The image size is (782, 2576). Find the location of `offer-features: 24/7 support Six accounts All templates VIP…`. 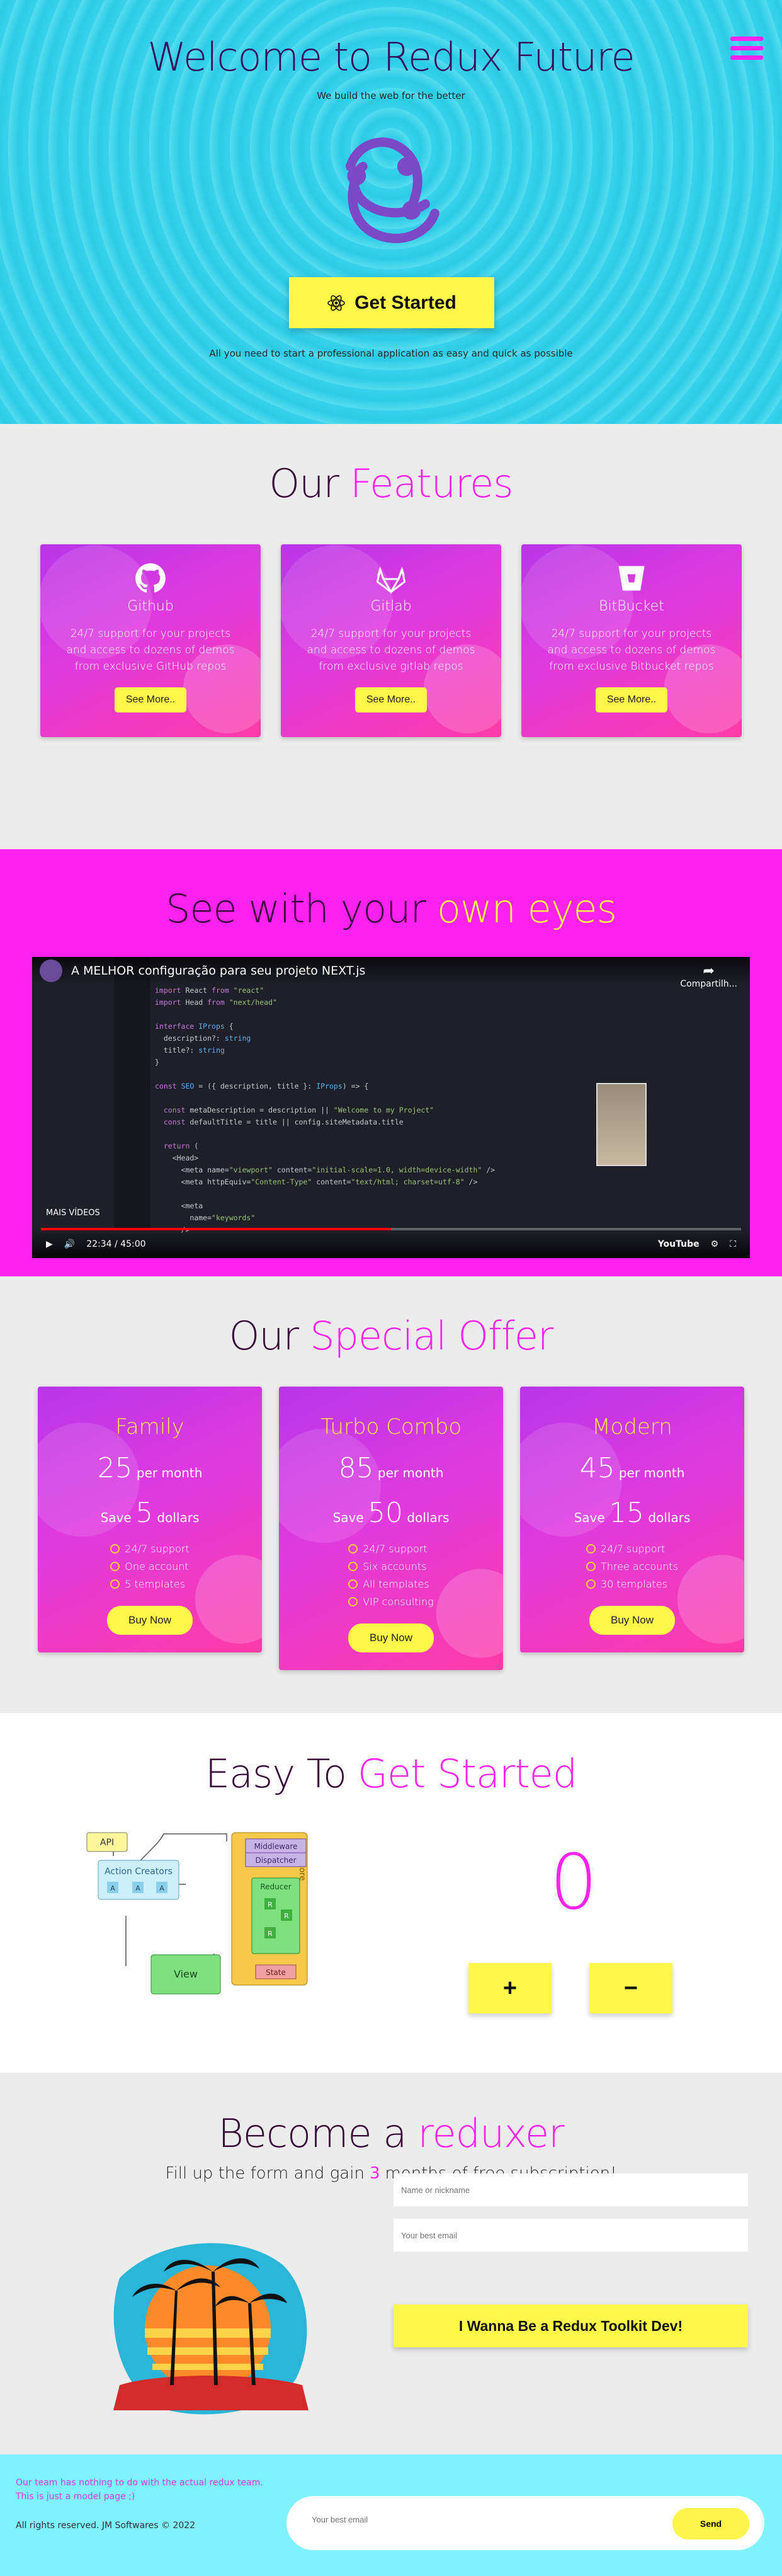

offer-features: 24/7 support Six accounts All templates VIP… is located at coordinates (391, 1576).